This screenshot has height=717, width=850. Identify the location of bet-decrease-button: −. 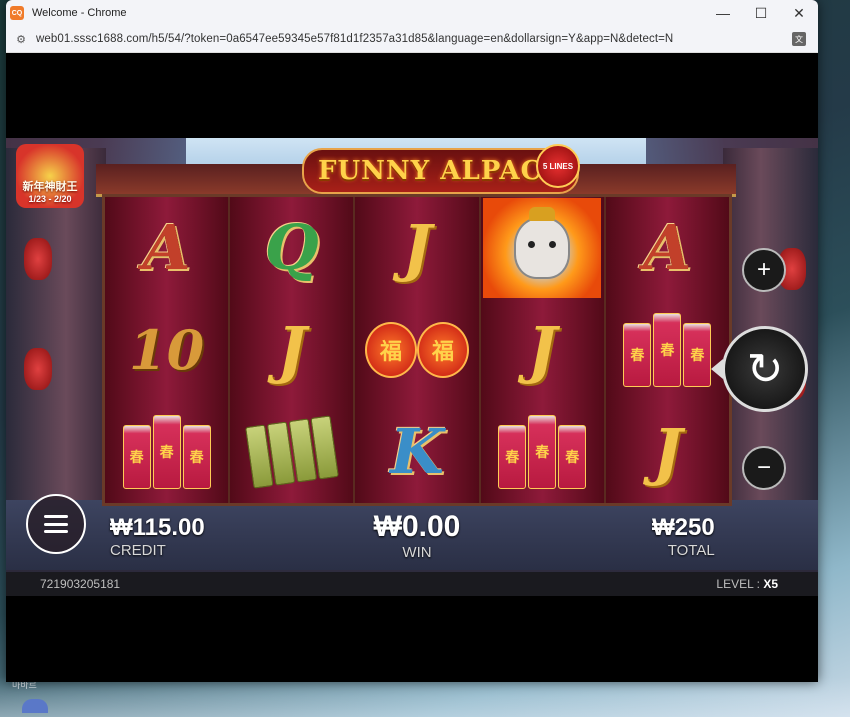
(764, 468).